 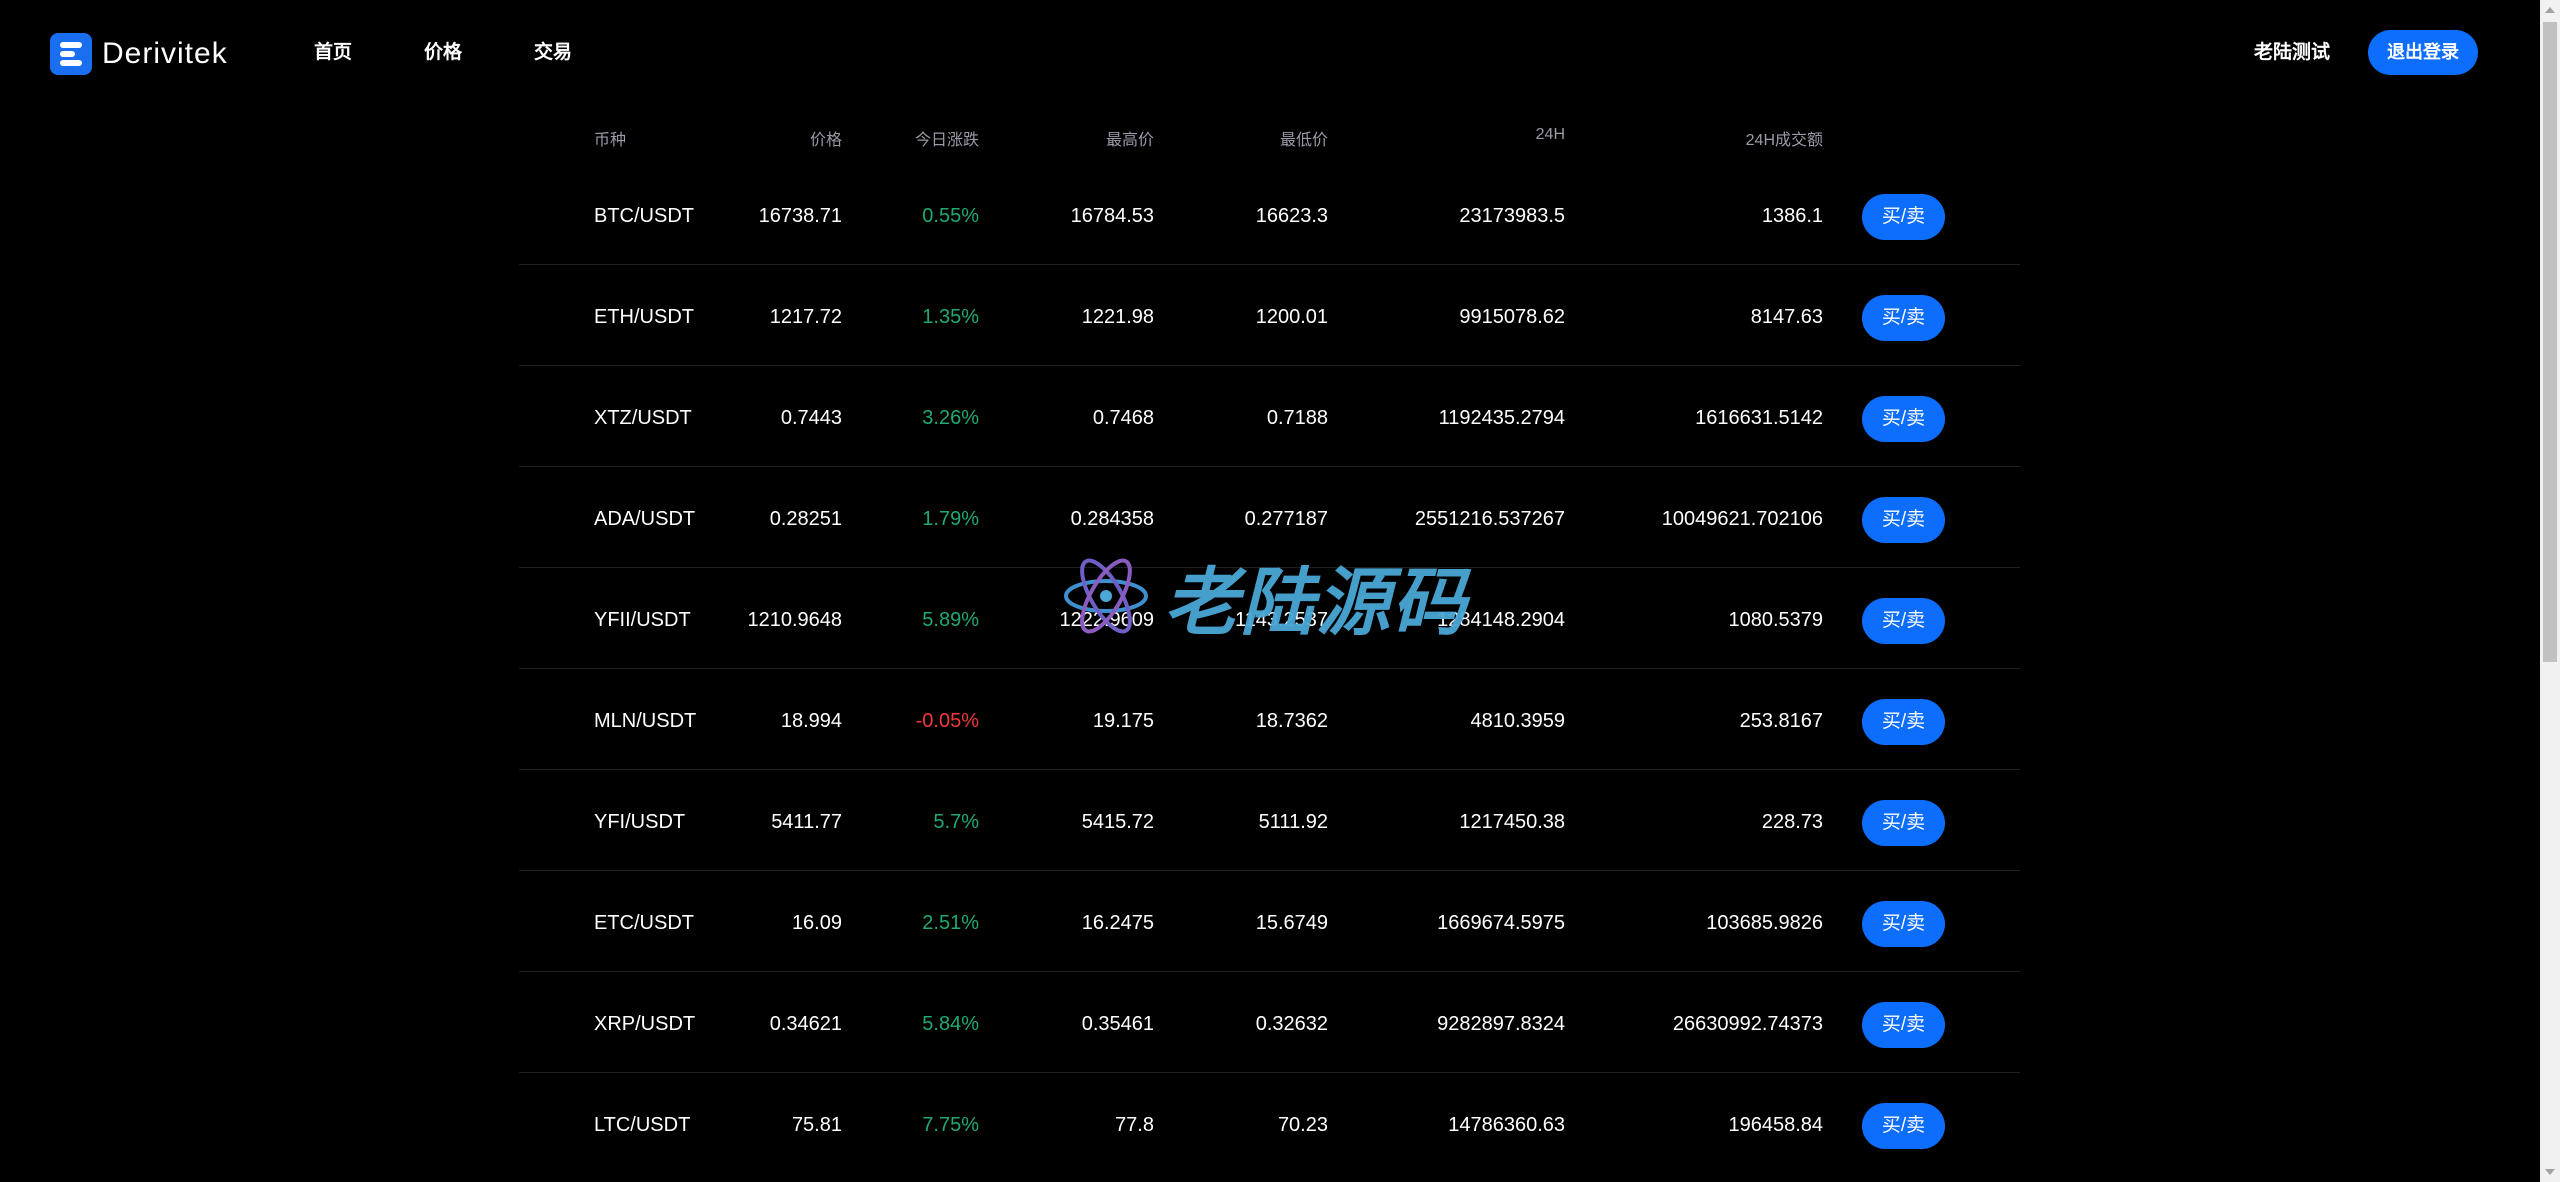 What do you see at coordinates (1764, 923) in the screenshot?
I see `cell-24h-amount: 103685.9826` at bounding box center [1764, 923].